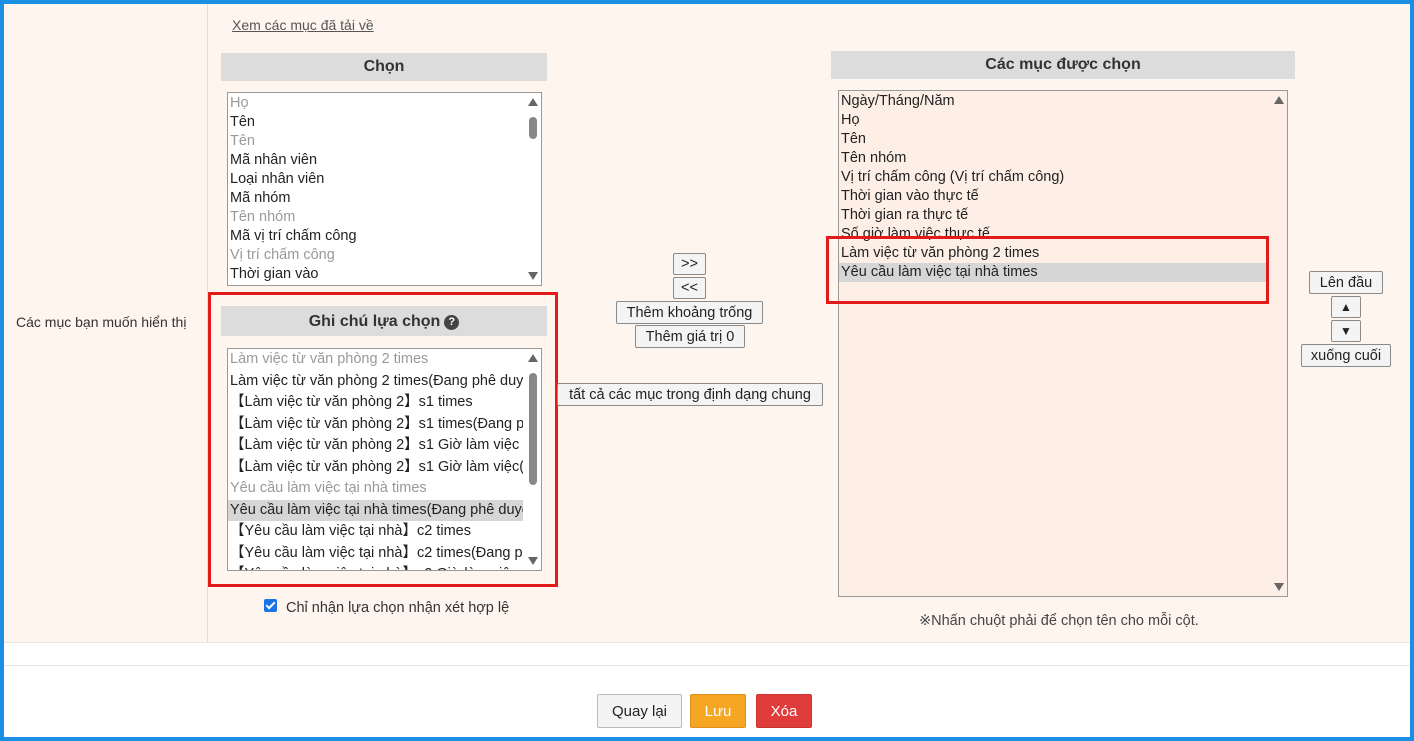  Describe the element at coordinates (1346, 307) in the screenshot. I see `move-up-button: ▲` at that location.